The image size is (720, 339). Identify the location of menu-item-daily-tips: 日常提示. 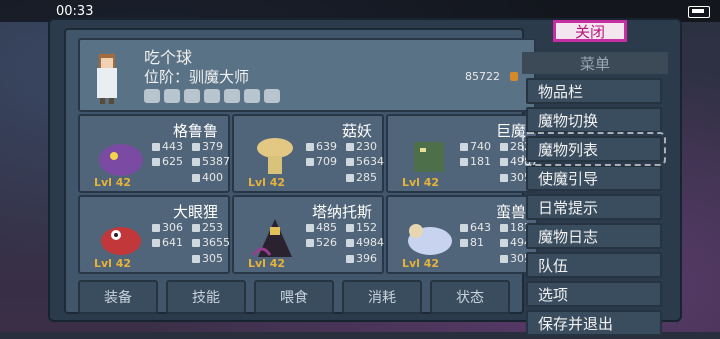
(594, 207).